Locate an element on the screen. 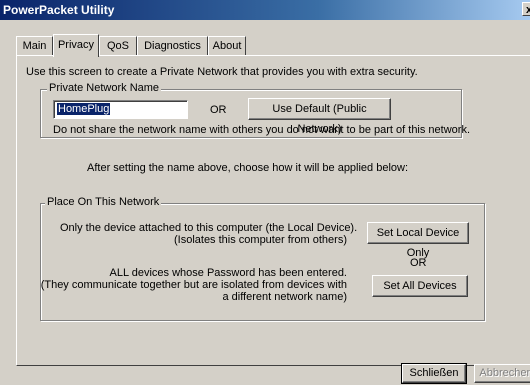 This screenshot has height=385, width=530. set-all-devices-button: Set All Devices is located at coordinates (420, 286).